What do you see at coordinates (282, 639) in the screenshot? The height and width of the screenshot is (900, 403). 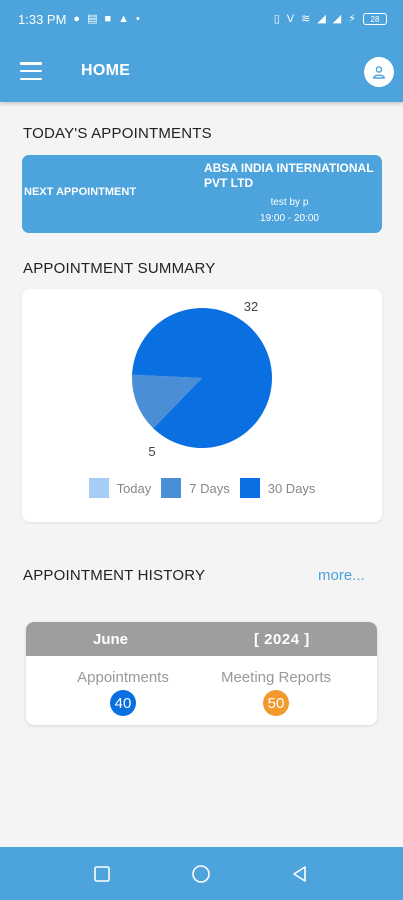 I see `history-year: [ 2024 ]` at bounding box center [282, 639].